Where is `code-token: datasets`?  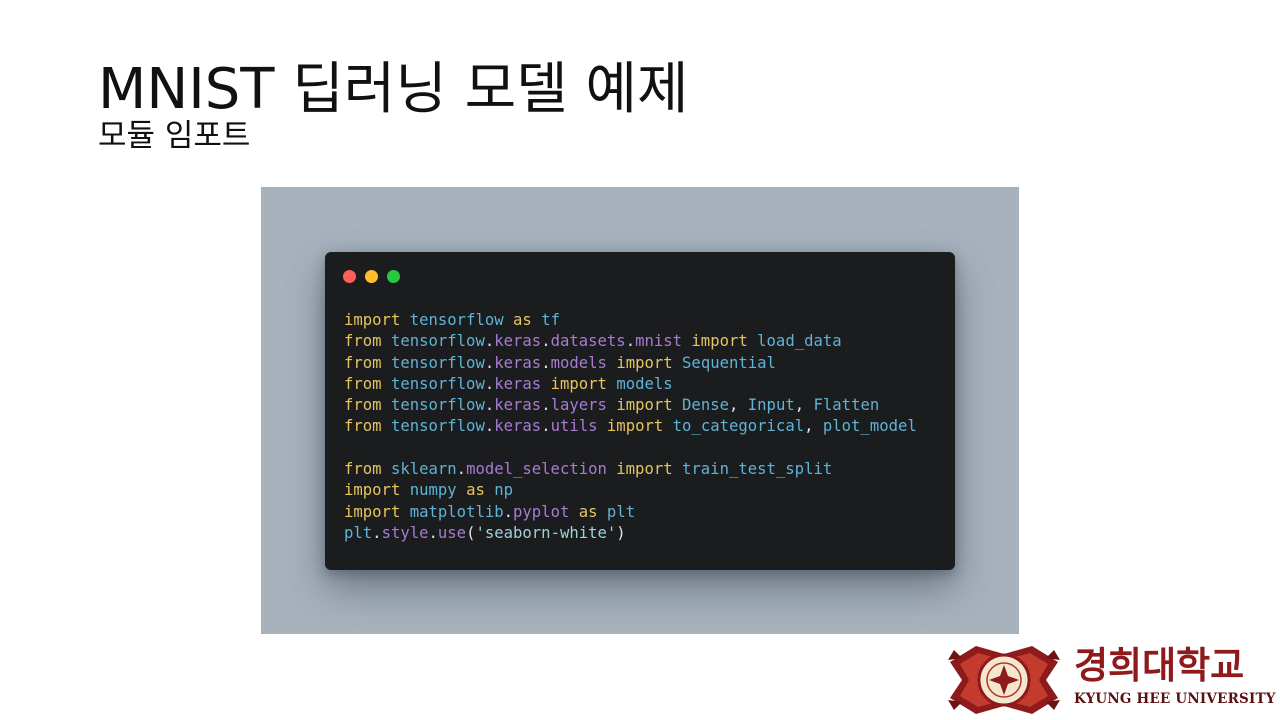
code-token: datasets is located at coordinates (588, 341).